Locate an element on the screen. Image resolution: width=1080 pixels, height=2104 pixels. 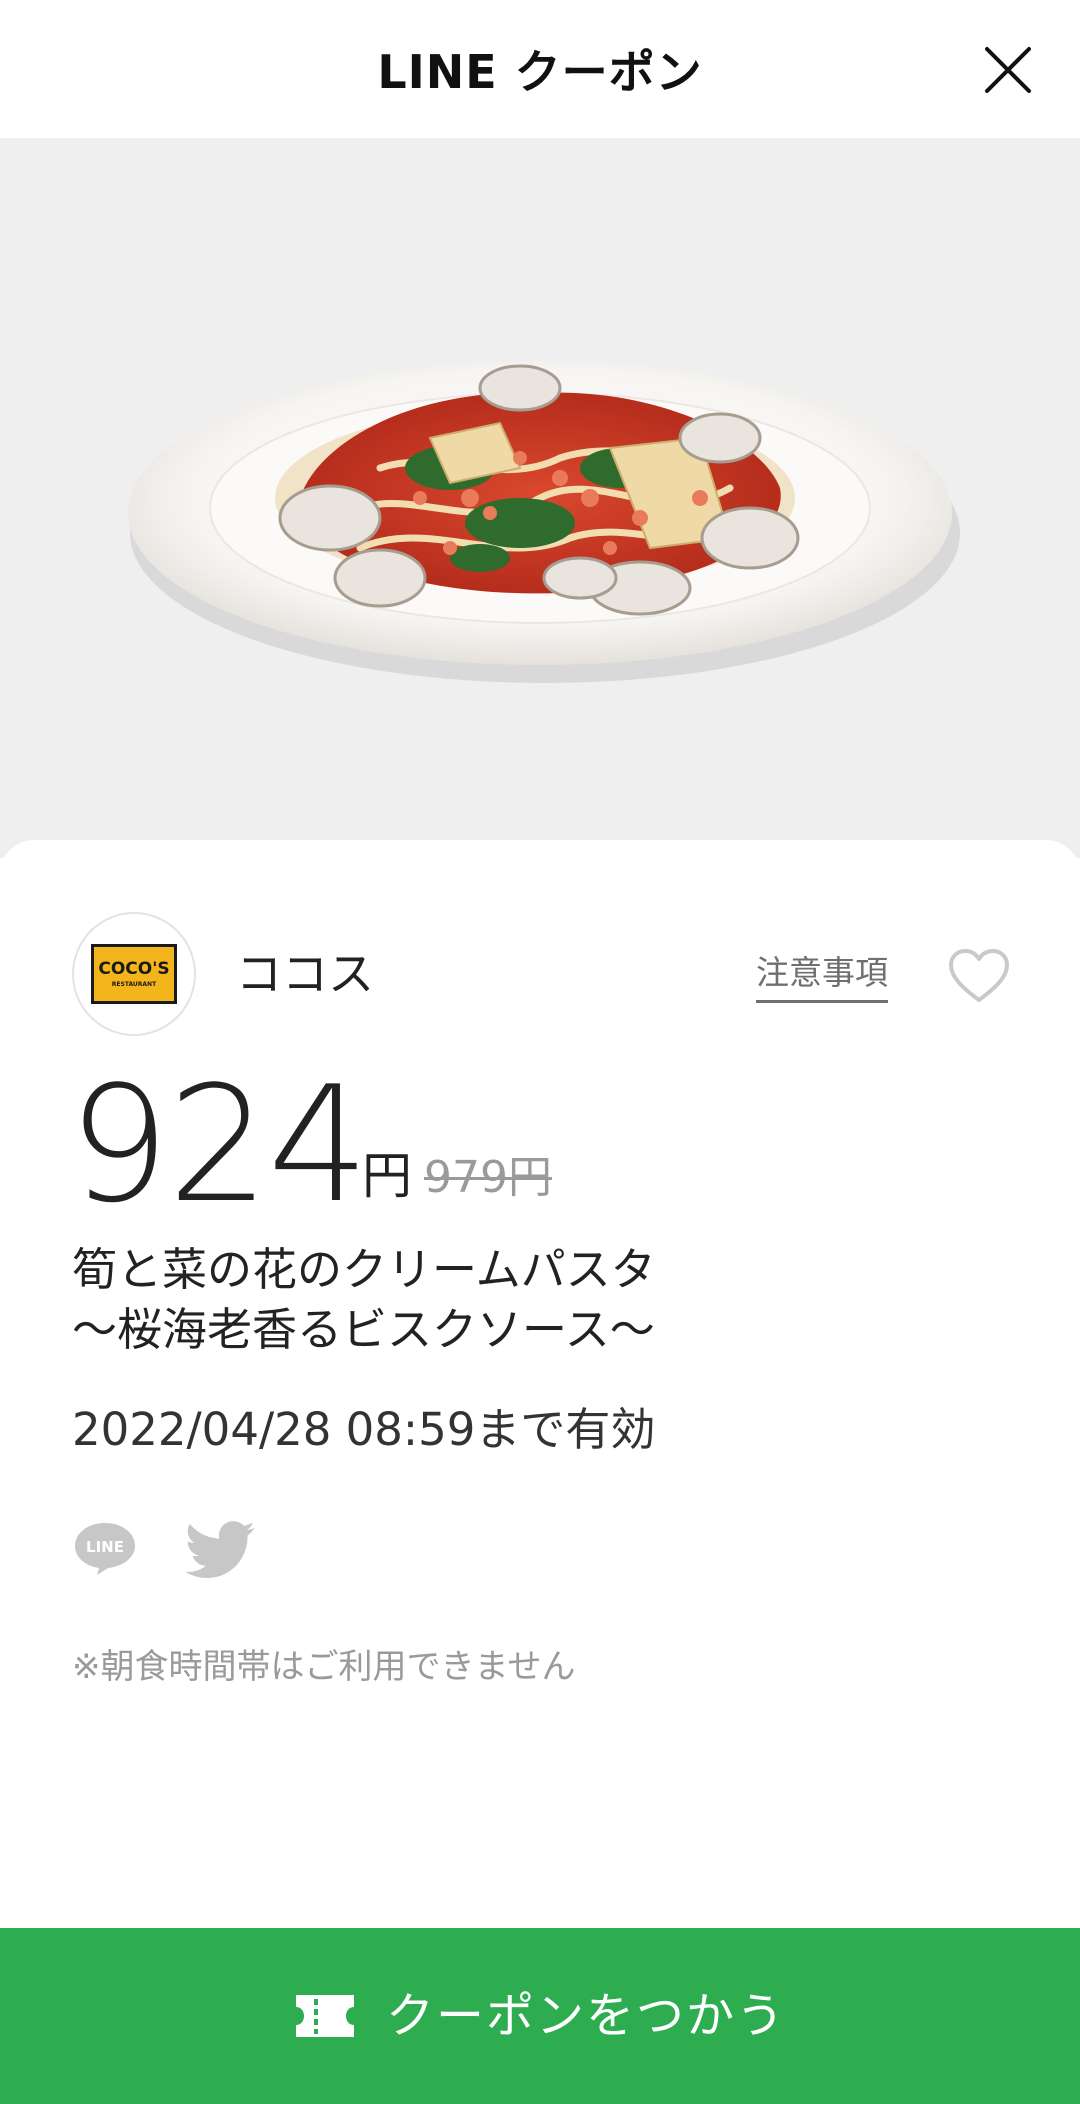
header-title: LINE クーポン is located at coordinates (540, 72).